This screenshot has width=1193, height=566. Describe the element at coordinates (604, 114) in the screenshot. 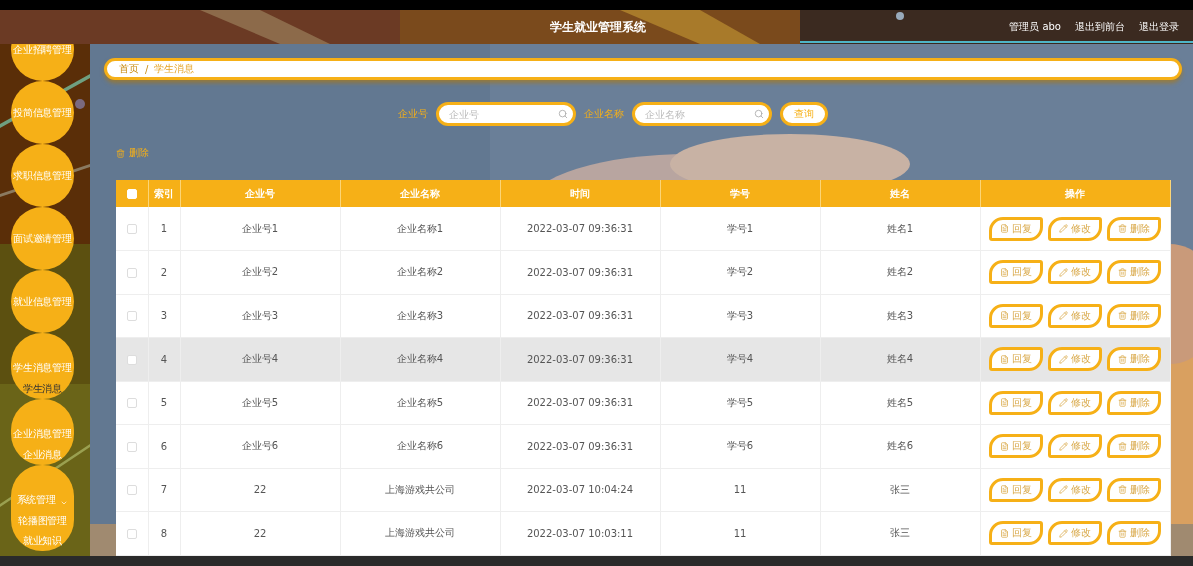

I see `field-label: 企业名称` at that location.